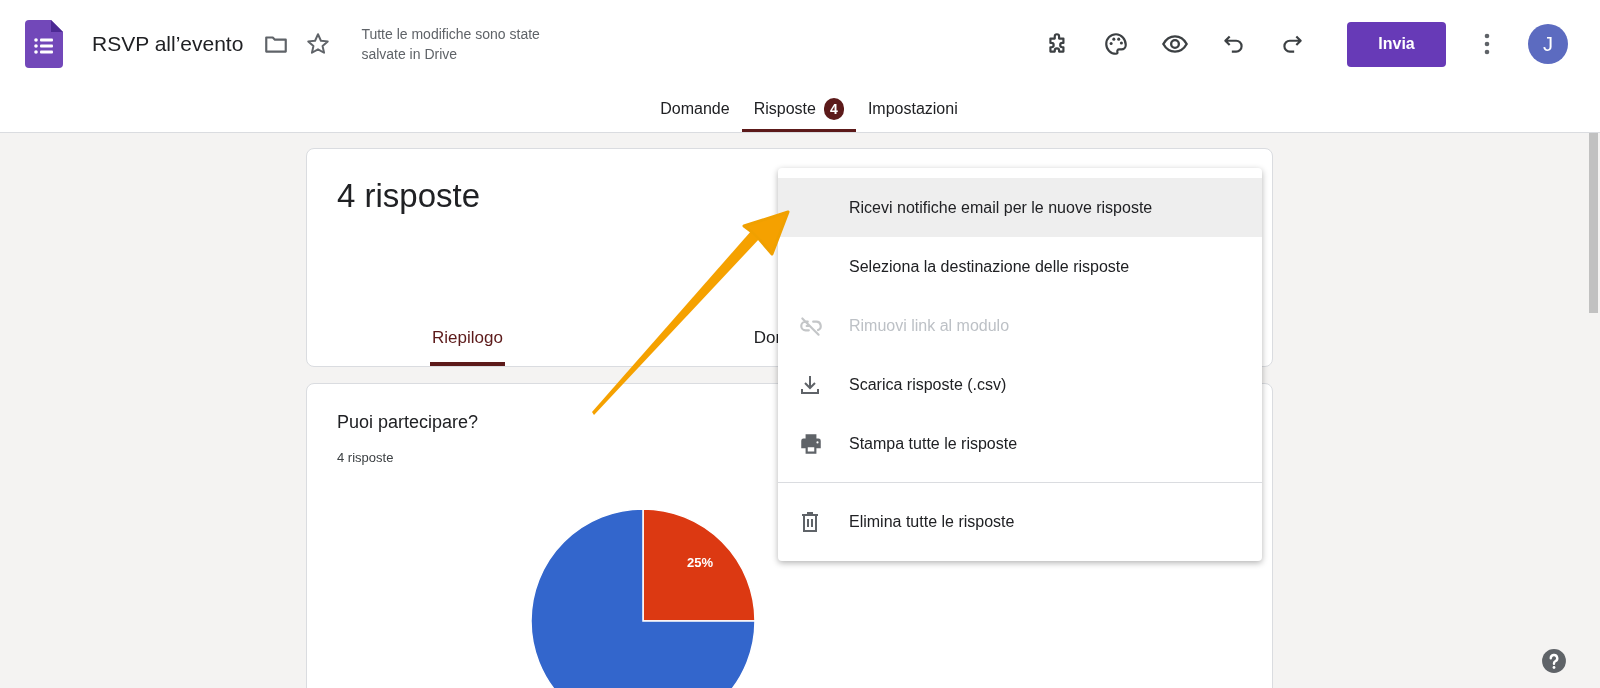 The image size is (1600, 688). I want to click on slice-label: 25%, so click(700, 563).